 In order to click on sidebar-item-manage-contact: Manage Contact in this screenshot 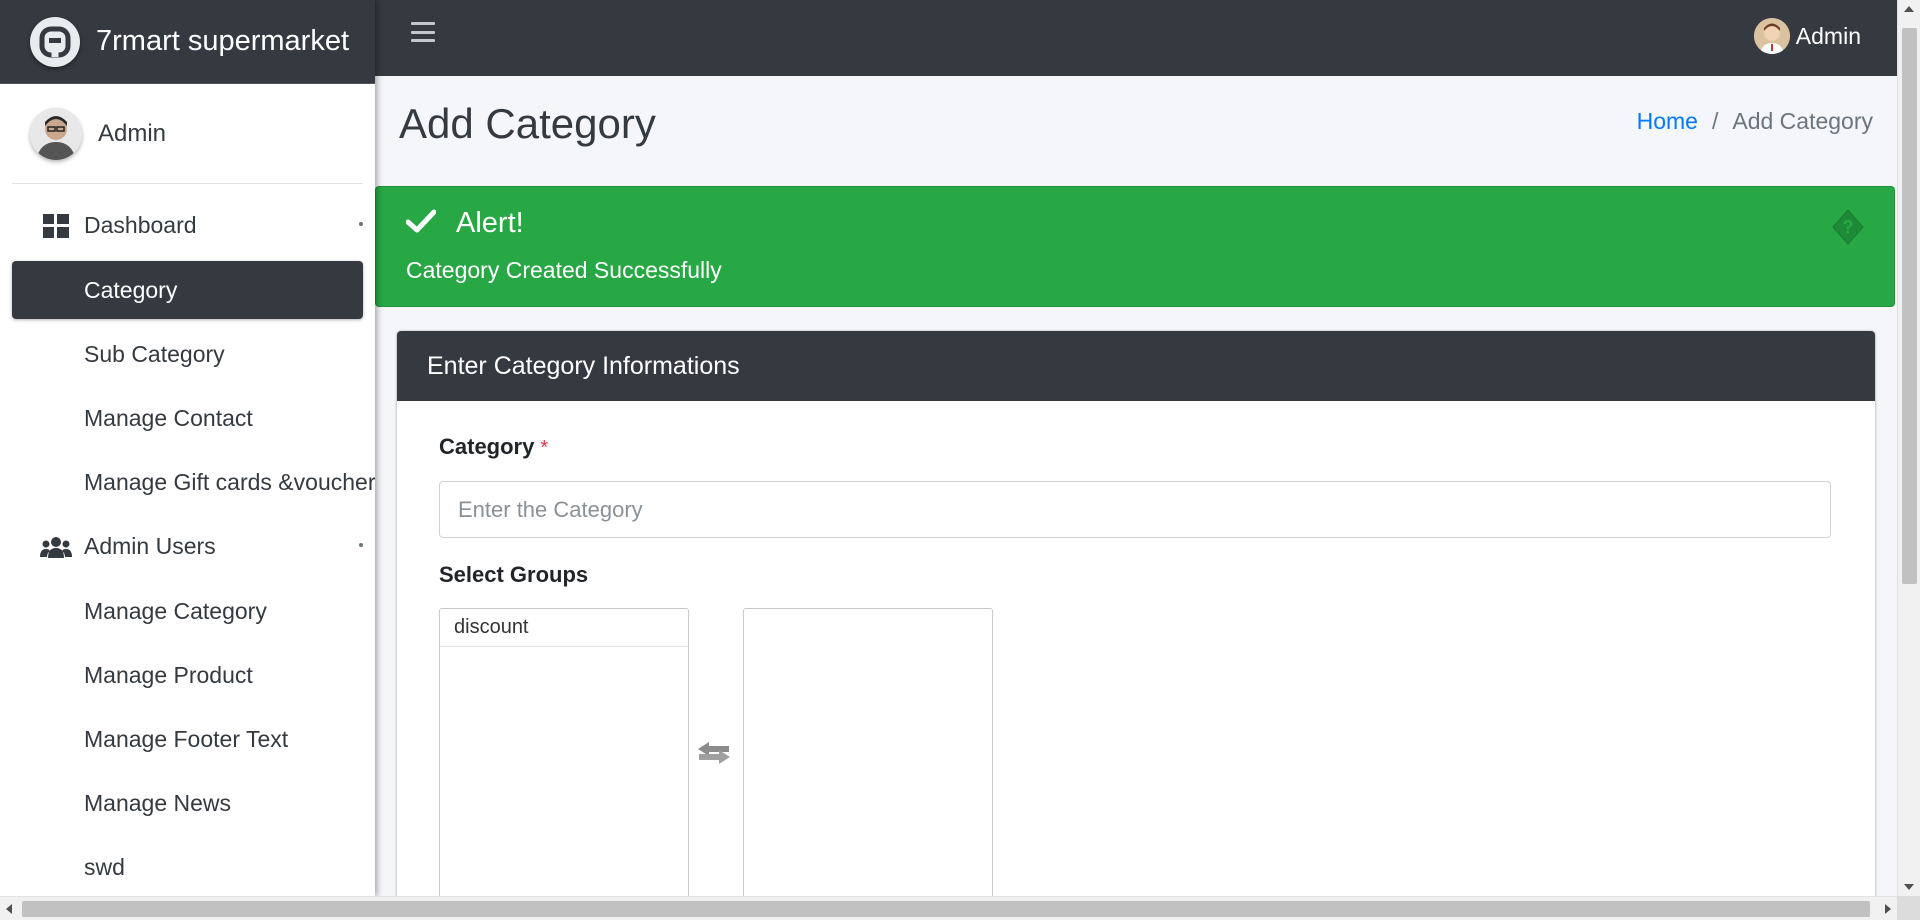, I will do `click(187, 418)`.